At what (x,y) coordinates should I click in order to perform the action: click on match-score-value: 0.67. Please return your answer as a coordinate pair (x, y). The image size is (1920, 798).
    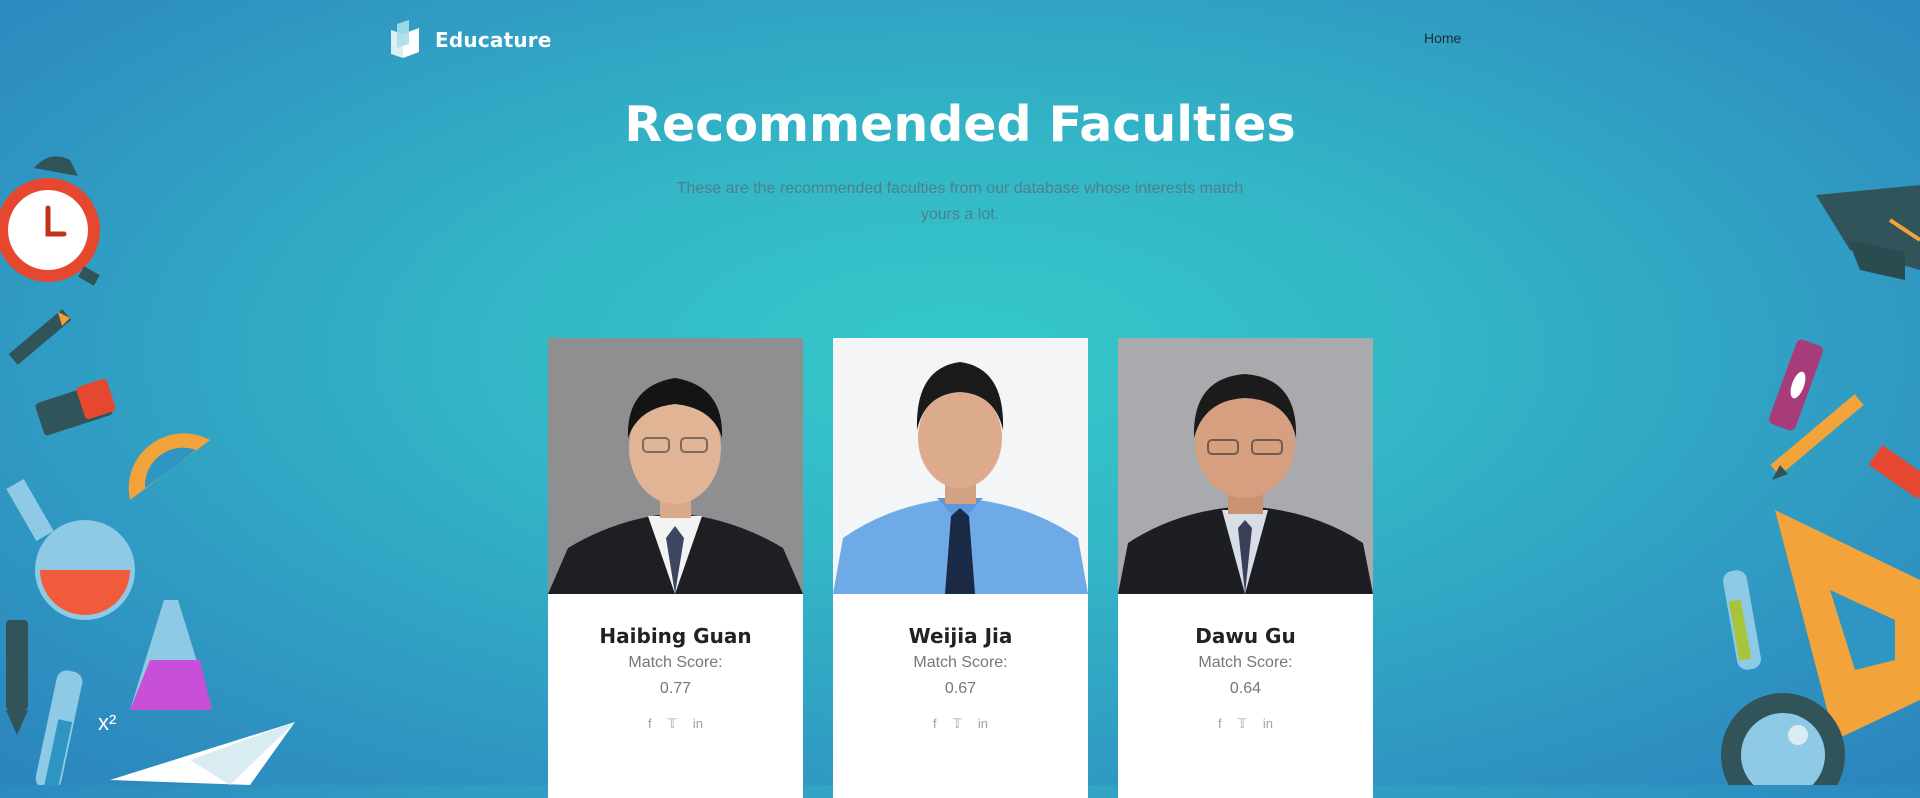
    Looking at the image, I should click on (960, 688).